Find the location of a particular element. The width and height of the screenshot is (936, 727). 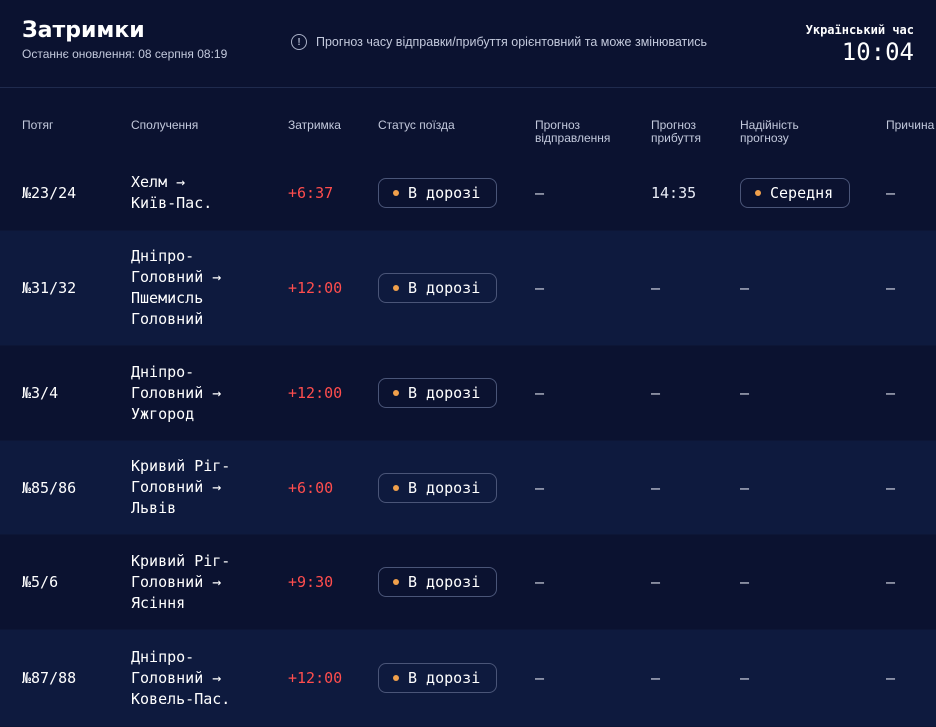

route-line: Львів is located at coordinates (154, 508).